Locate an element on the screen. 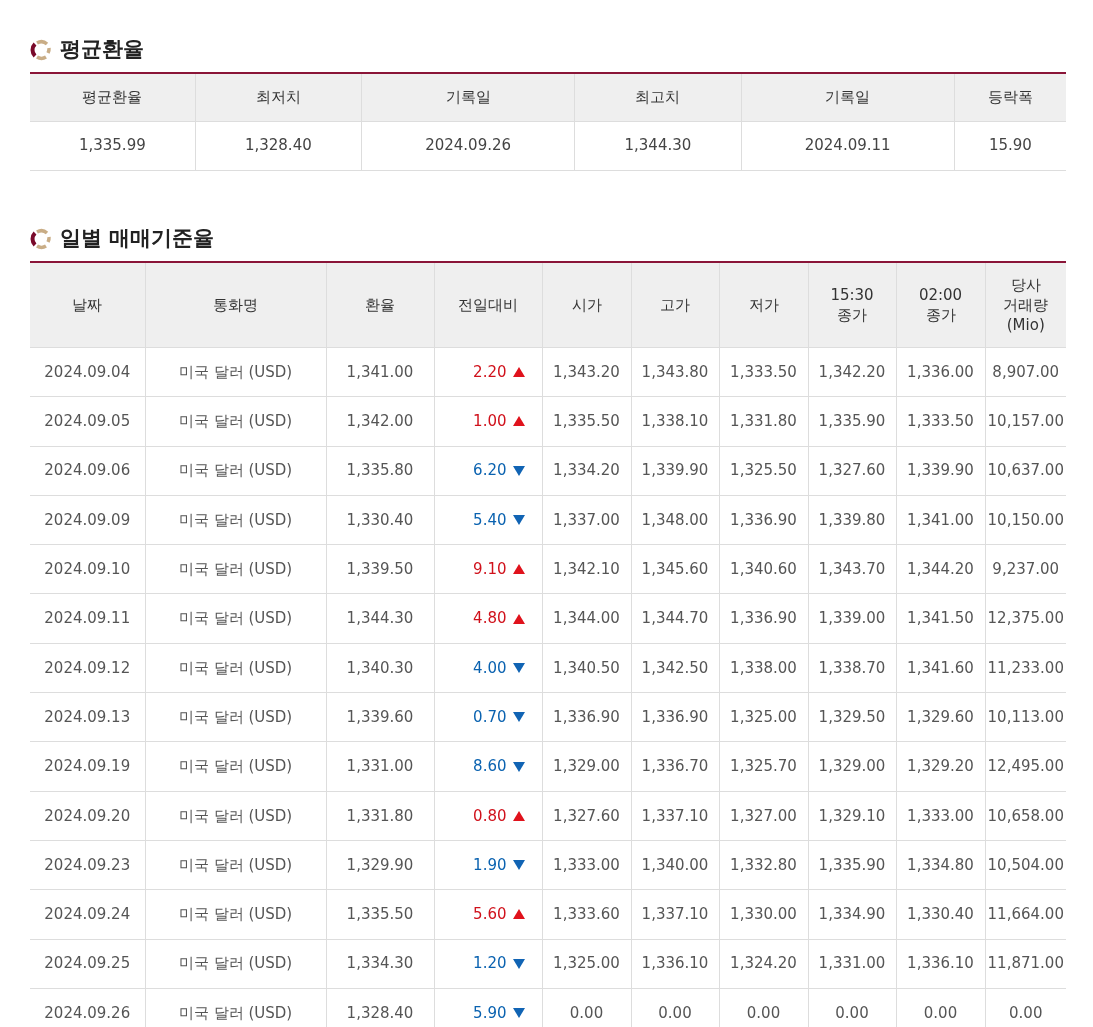 The width and height of the screenshot is (1093, 1027). change-value: 5.60 is located at coordinates (490, 915).